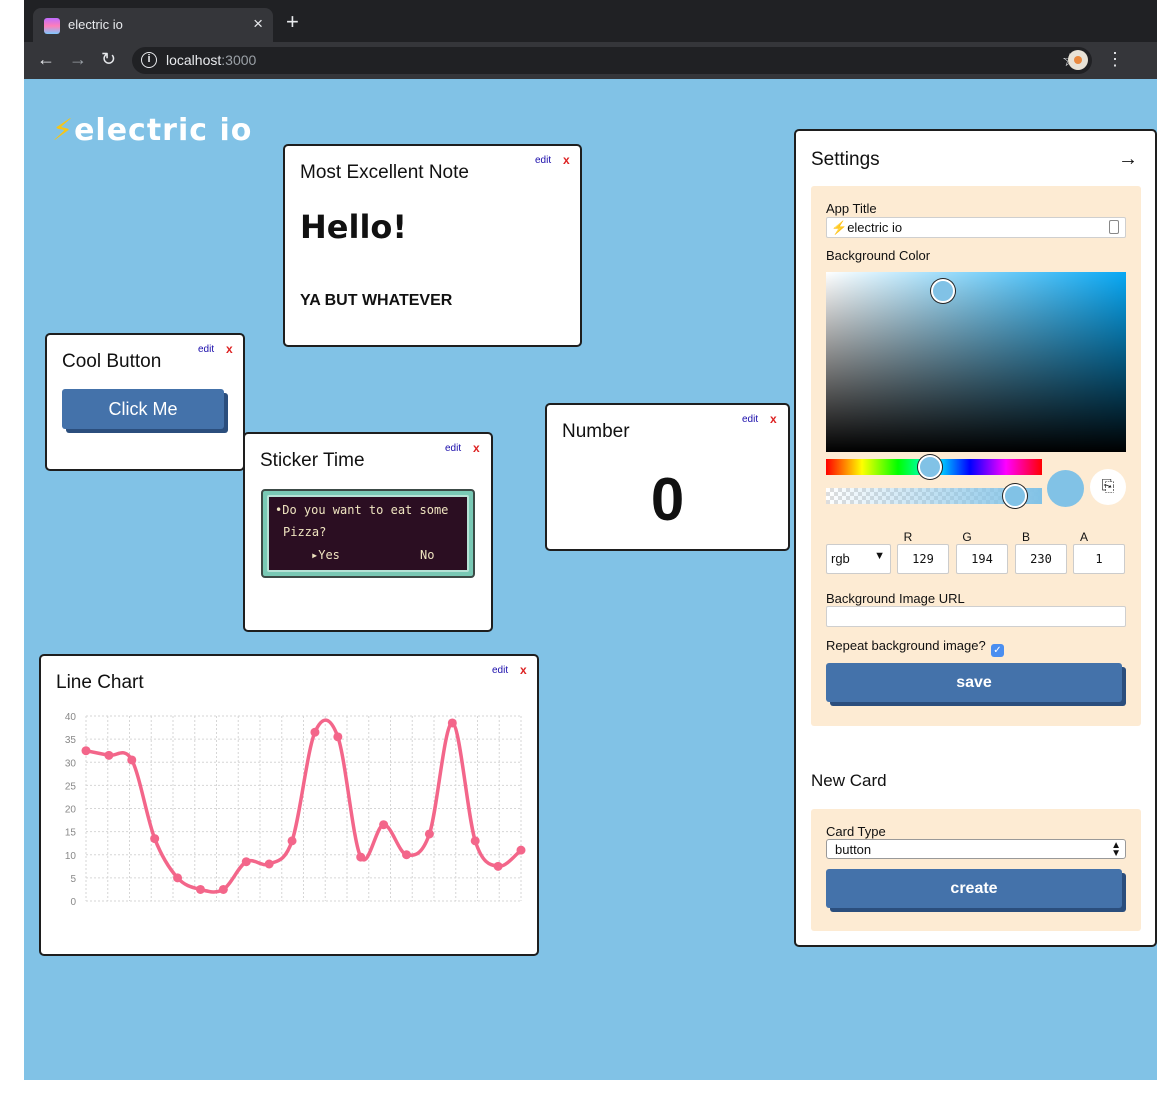 This screenshot has height=1108, width=1157. I want to click on app-title-input: ⚡electric io, so click(976, 227).